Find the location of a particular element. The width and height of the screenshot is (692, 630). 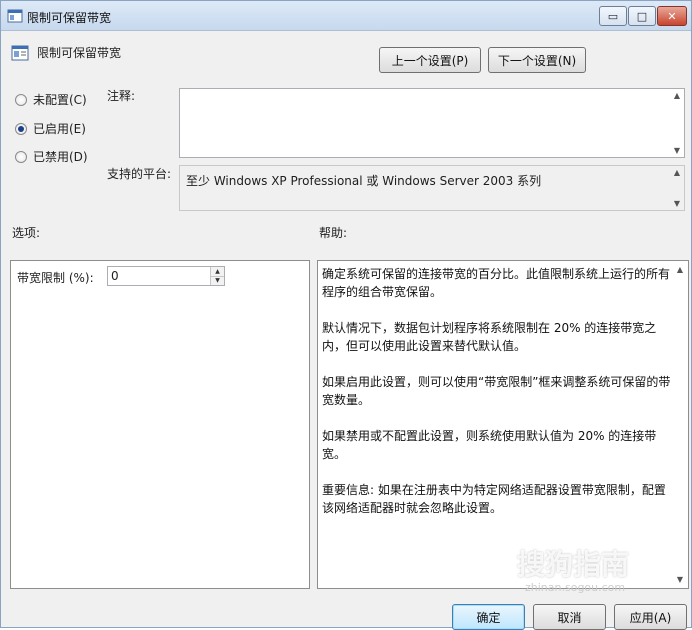

comment-label: 注释: is located at coordinates (121, 96).